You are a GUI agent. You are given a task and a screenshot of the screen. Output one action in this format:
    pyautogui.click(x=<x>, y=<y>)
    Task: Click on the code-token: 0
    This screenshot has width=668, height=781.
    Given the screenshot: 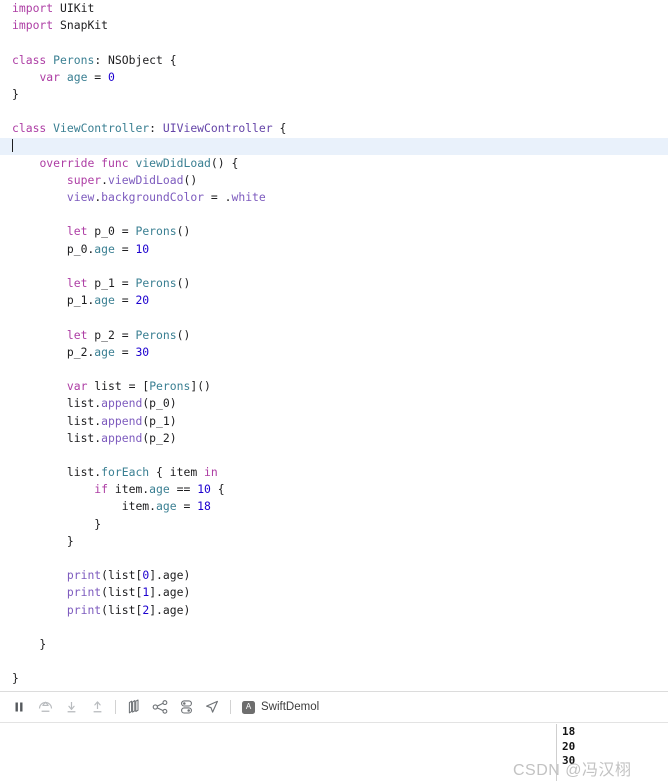 What is the action you would take?
    pyautogui.click(x=111, y=76)
    